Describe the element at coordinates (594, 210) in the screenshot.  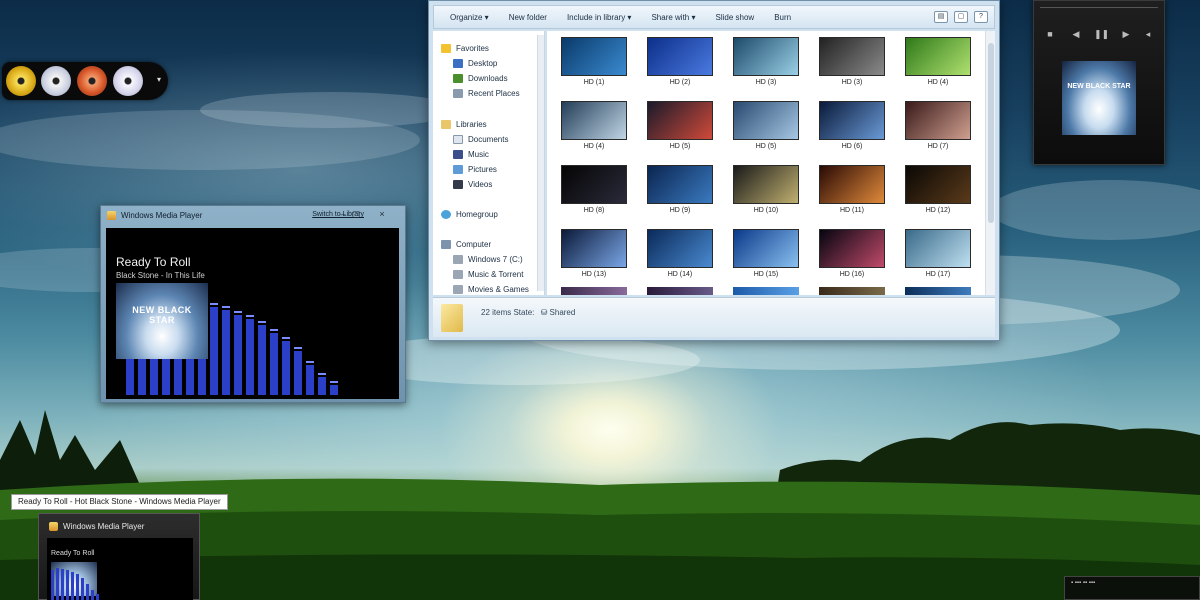
I see `thumbnail-label: HD (8)` at that location.